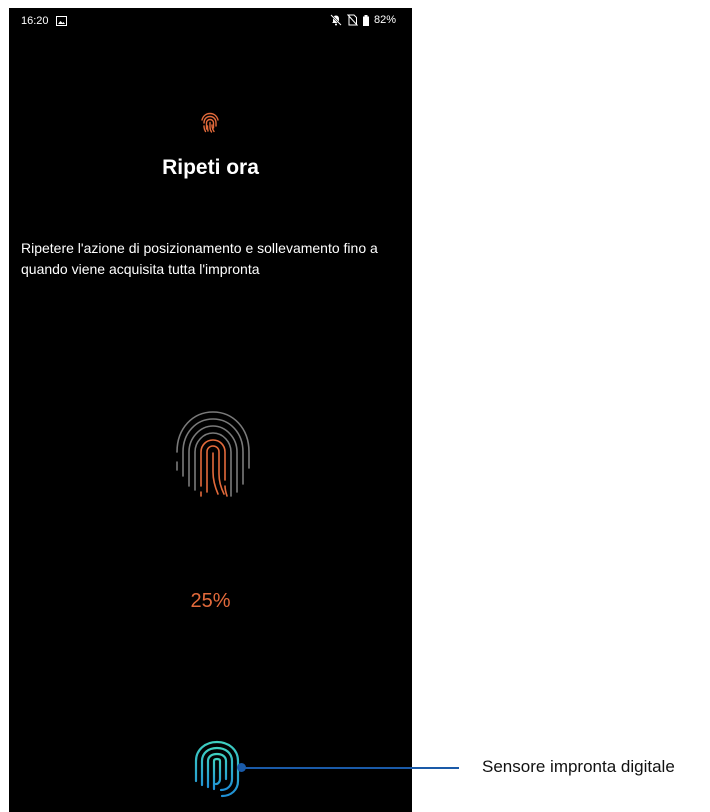  I want to click on sensor-callout-label: Sensore impronta digitale, so click(578, 766).